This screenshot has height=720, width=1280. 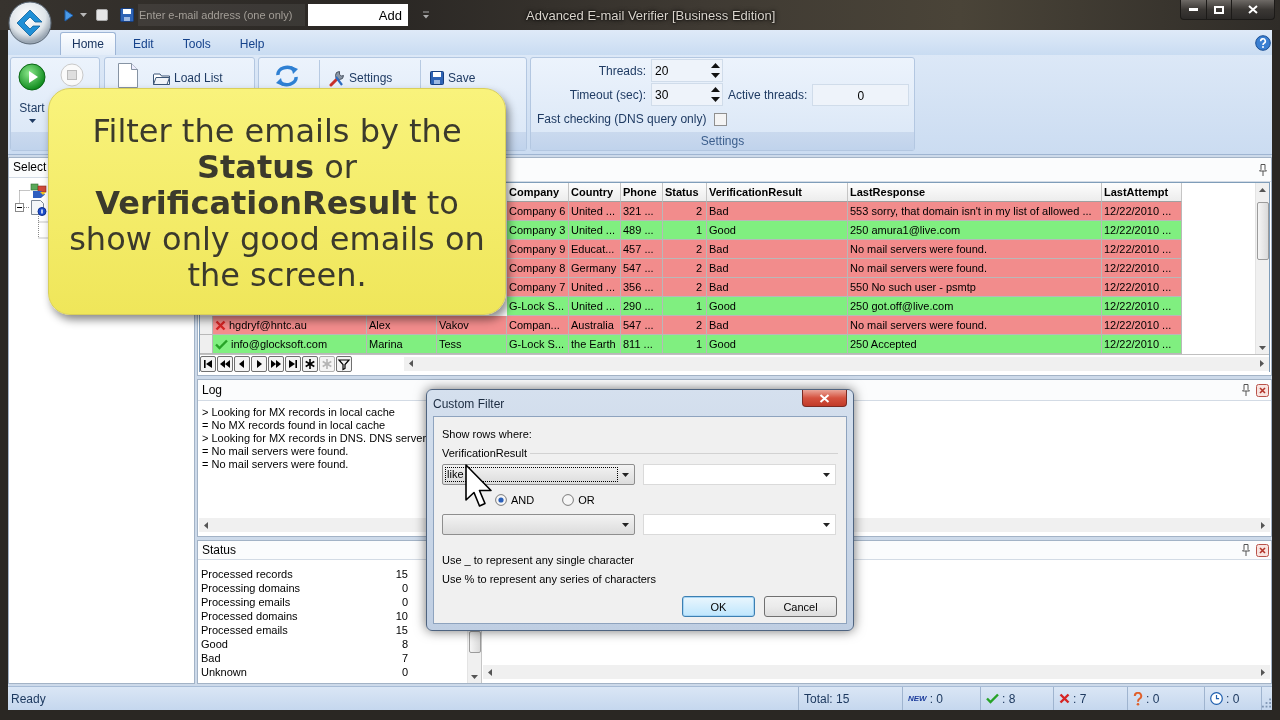 What do you see at coordinates (246, 602) in the screenshot?
I see `status-label: Processing emails` at bounding box center [246, 602].